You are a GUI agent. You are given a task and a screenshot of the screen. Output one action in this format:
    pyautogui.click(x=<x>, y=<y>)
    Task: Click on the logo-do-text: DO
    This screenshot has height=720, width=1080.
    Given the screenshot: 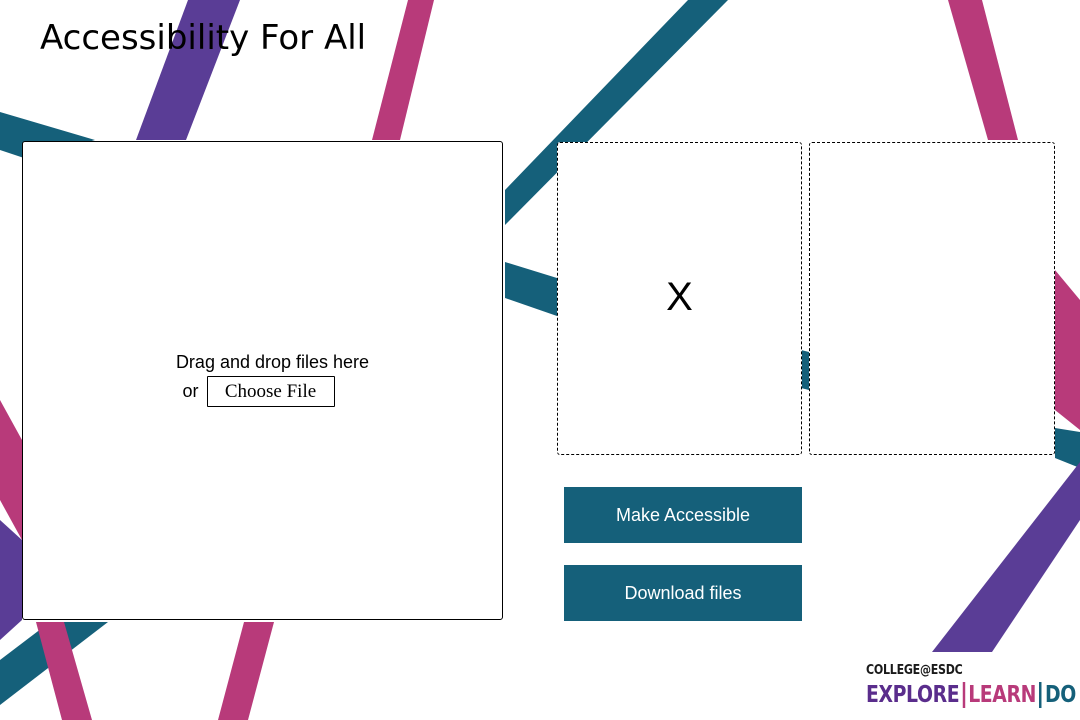 What is the action you would take?
    pyautogui.click(x=1060, y=695)
    